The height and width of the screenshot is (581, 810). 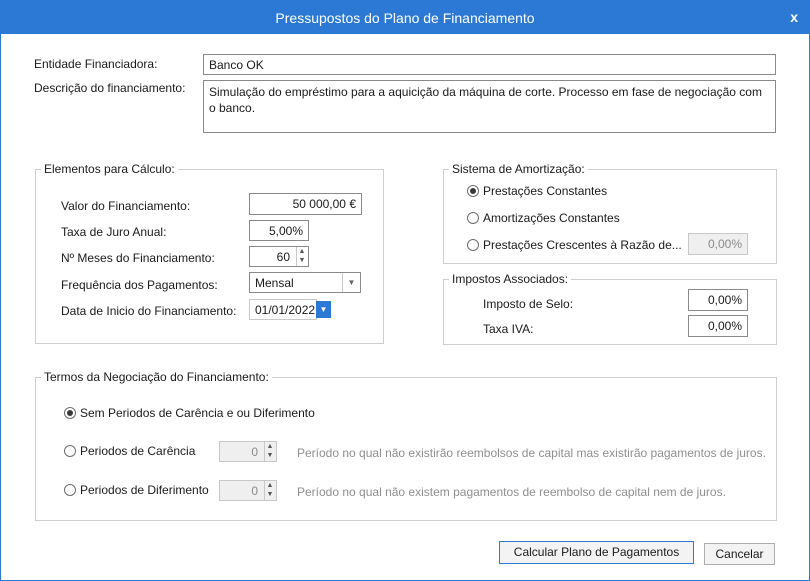 What do you see at coordinates (139, 285) in the screenshot?
I see `frequencia-label: Frequência dos Pagamentos:` at bounding box center [139, 285].